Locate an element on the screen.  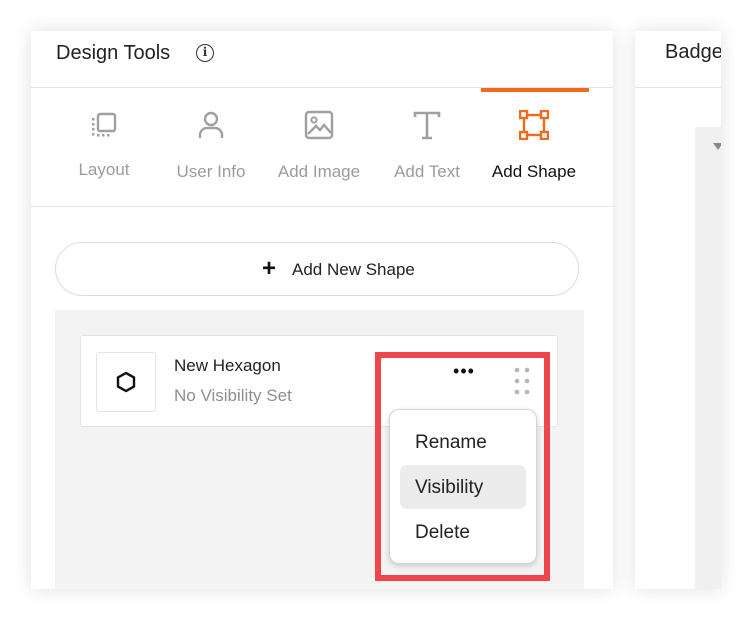
divider is located at coordinates (678, 87).